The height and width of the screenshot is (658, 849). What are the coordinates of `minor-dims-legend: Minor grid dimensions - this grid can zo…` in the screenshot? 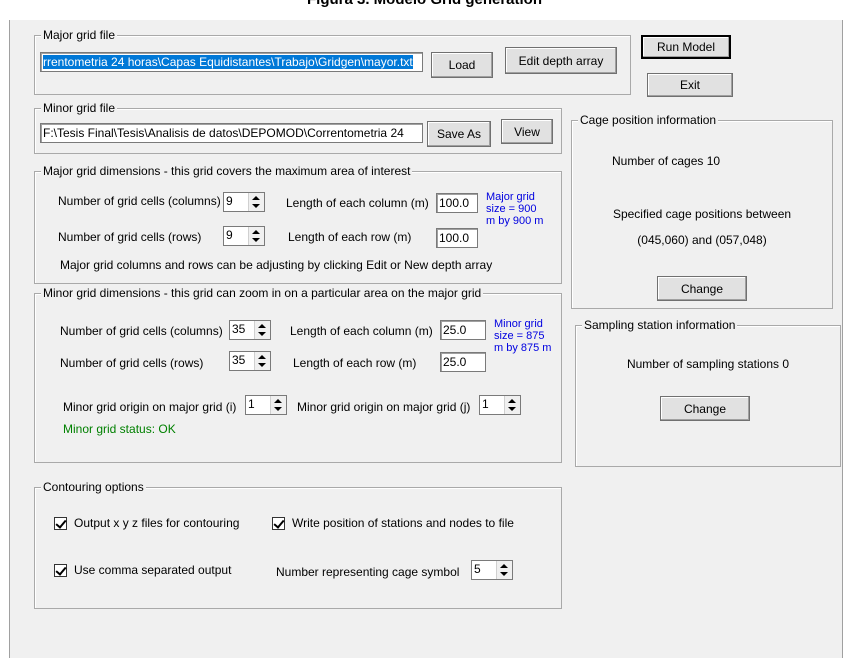 It's located at (262, 293).